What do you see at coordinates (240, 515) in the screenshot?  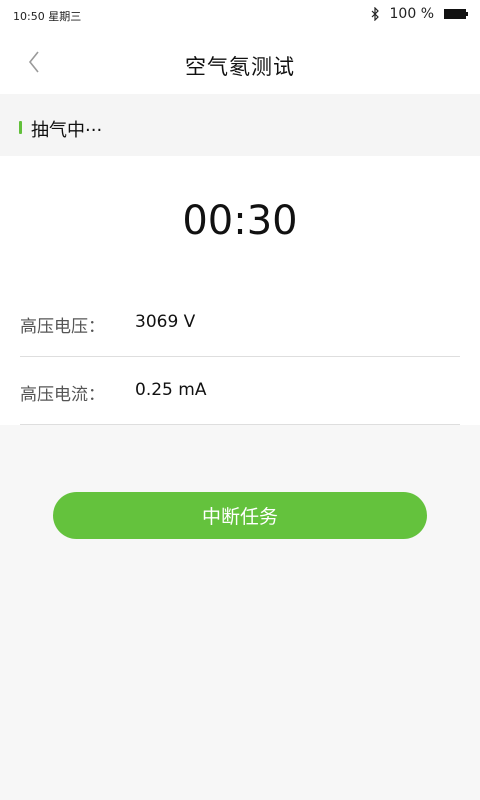 I see `interrupt-task-button: 中断任务` at bounding box center [240, 515].